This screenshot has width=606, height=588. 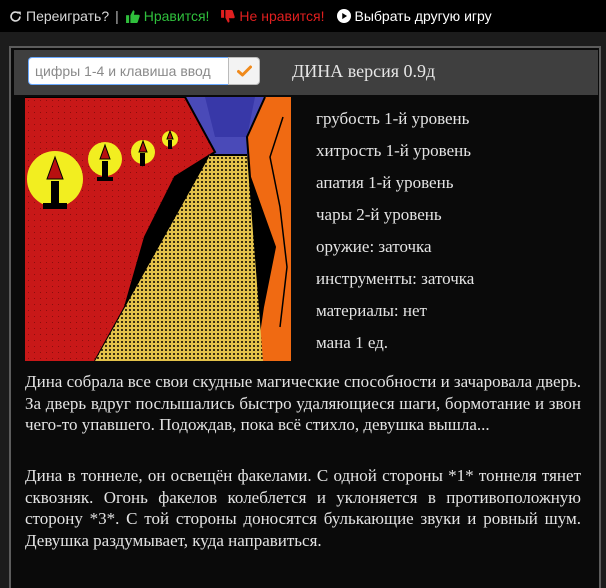 What do you see at coordinates (282, 16) in the screenshot?
I see `dislike-label: Не нравится!` at bounding box center [282, 16].